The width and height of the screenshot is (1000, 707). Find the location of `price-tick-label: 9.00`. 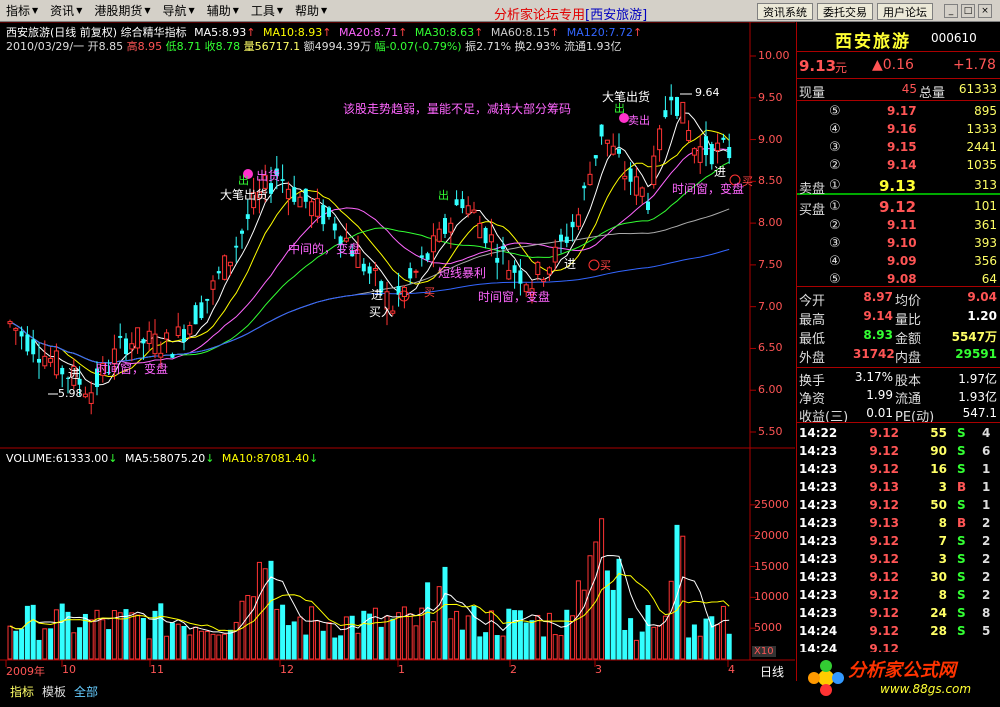

price-tick-label: 9.00 is located at coordinates (770, 139).